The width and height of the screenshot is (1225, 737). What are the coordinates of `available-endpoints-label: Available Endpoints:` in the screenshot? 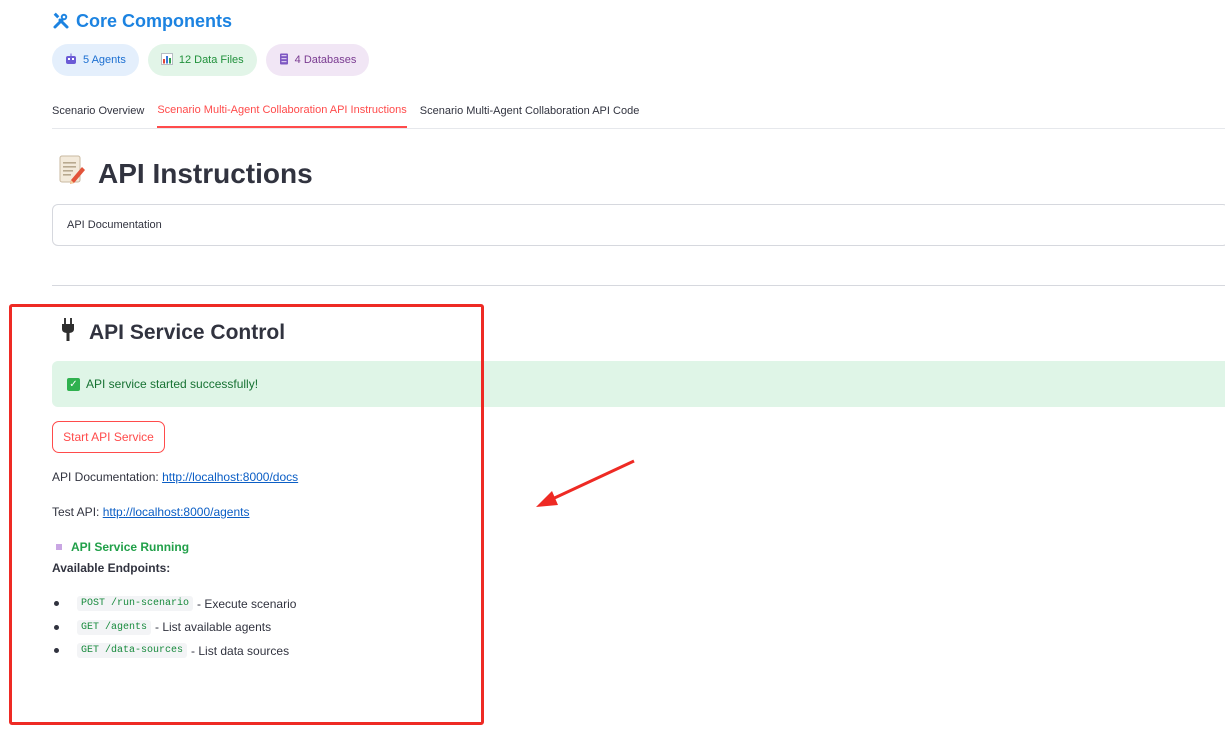 It's located at (111, 568).